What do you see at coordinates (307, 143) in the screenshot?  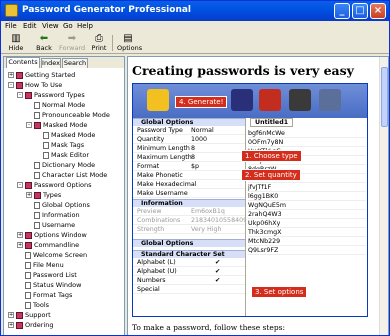 I see `password-item: 0OFm7y8N` at bounding box center [307, 143].